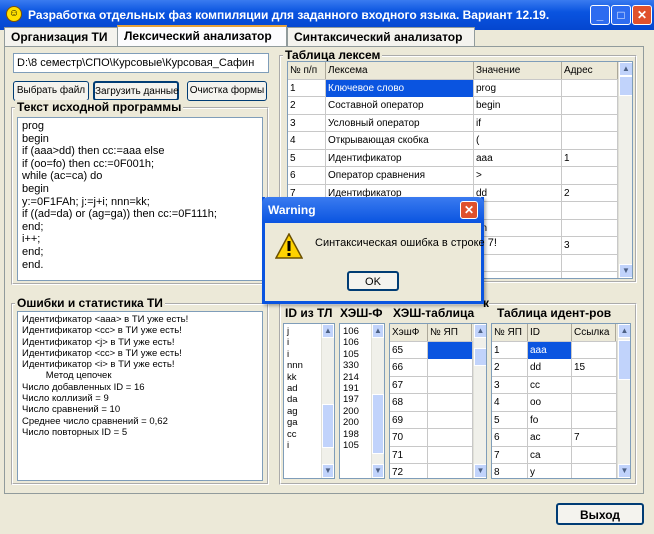  I want to click on tab-lexical: Лексический анализатор, so click(202, 36).